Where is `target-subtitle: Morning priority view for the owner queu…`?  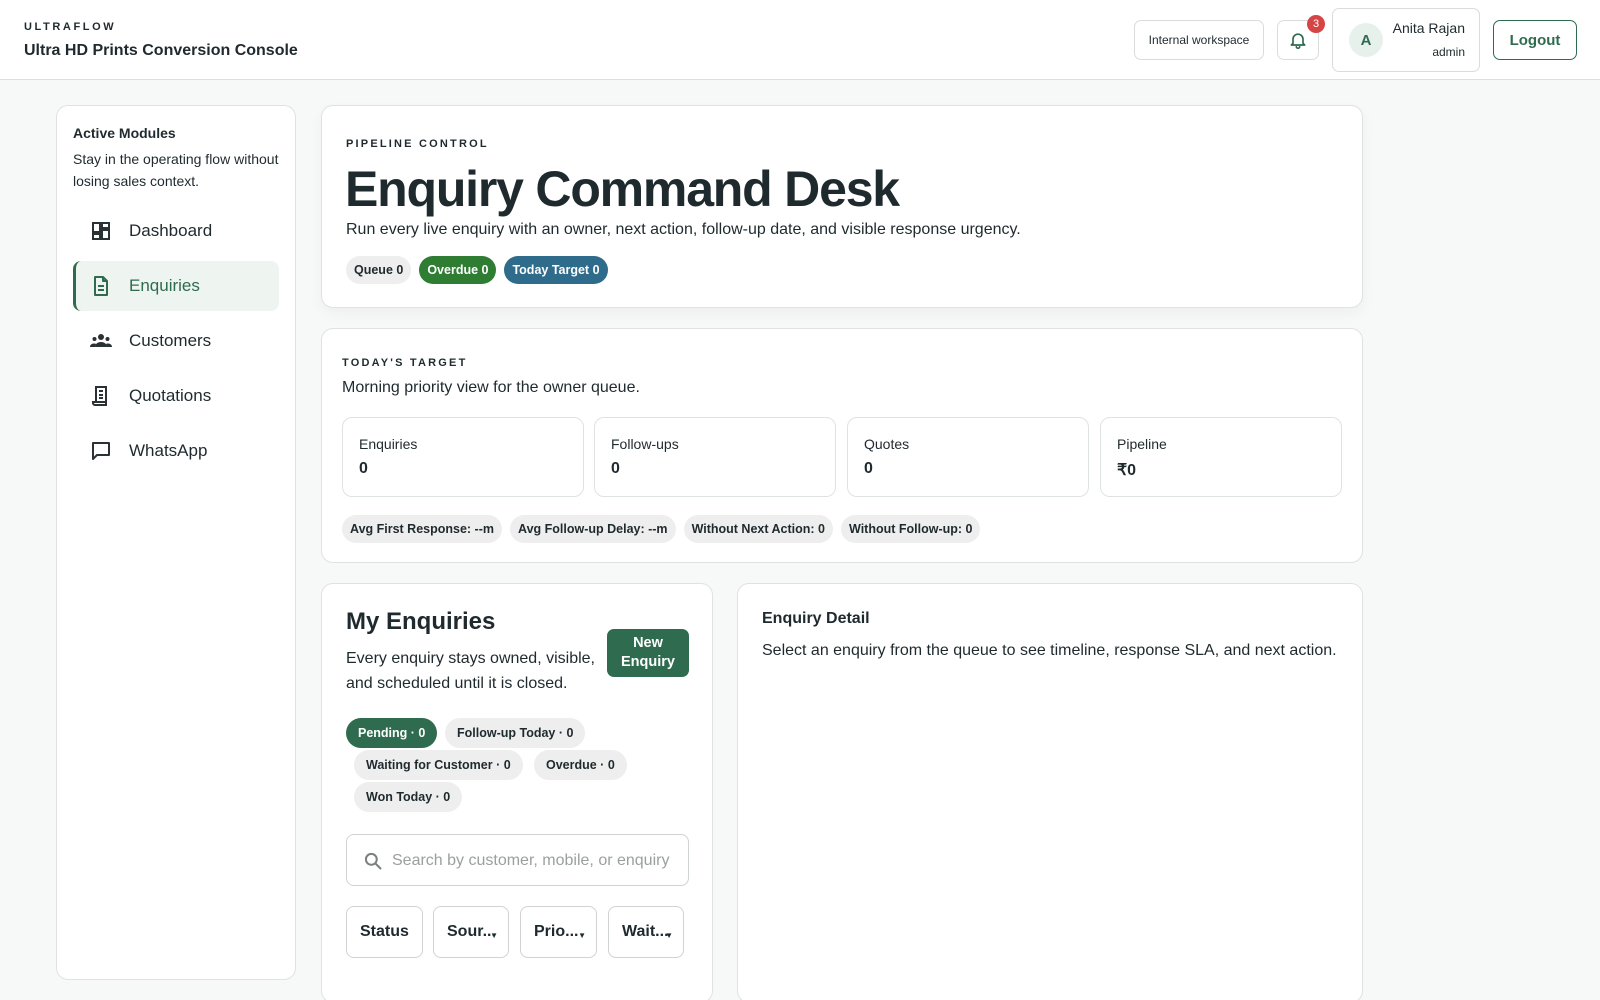 target-subtitle: Morning priority view for the owner queu… is located at coordinates (491, 387).